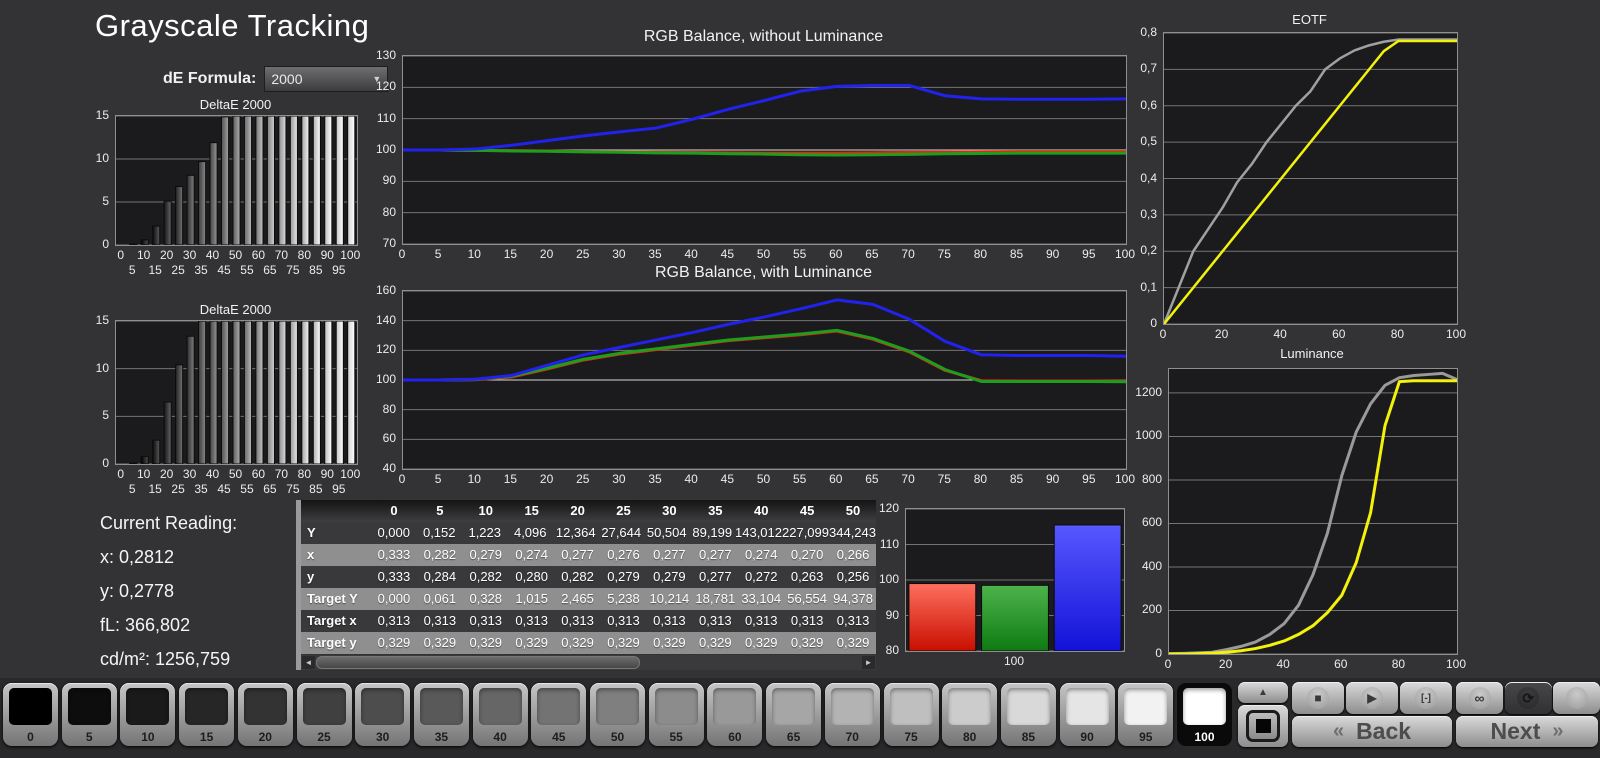  I want to click on swatch-button-55: 55, so click(676, 714).